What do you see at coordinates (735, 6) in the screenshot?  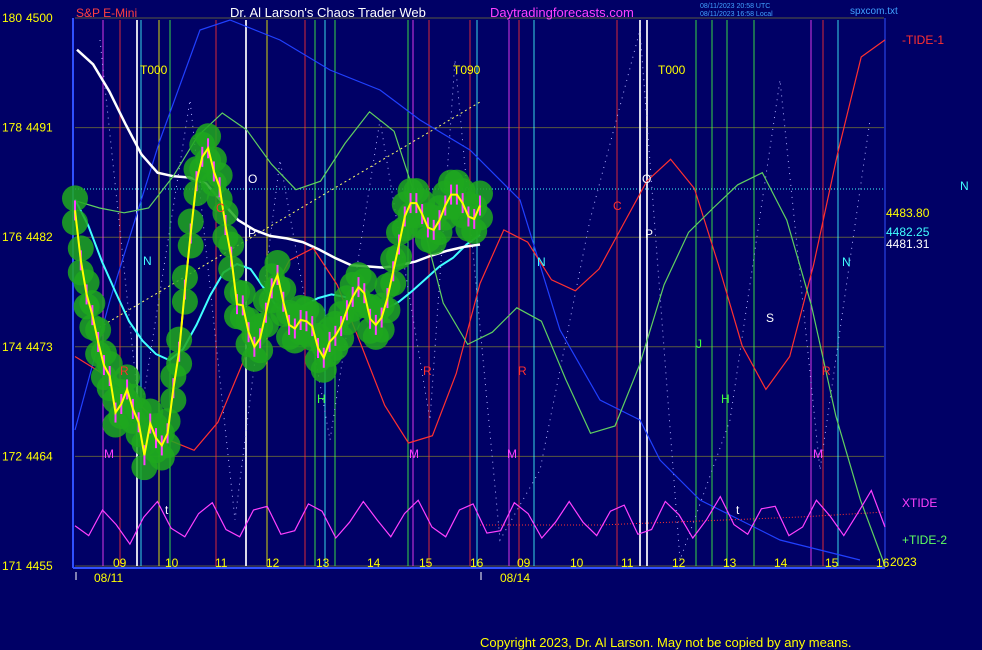 I see `timestamp-utc: 08/11/2023 20:58 UTC` at bounding box center [735, 6].